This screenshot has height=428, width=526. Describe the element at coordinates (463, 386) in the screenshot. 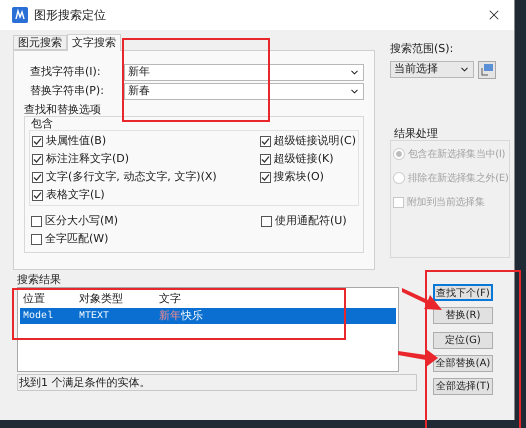

I see `dialog-button: 全部选择(T)` at that location.